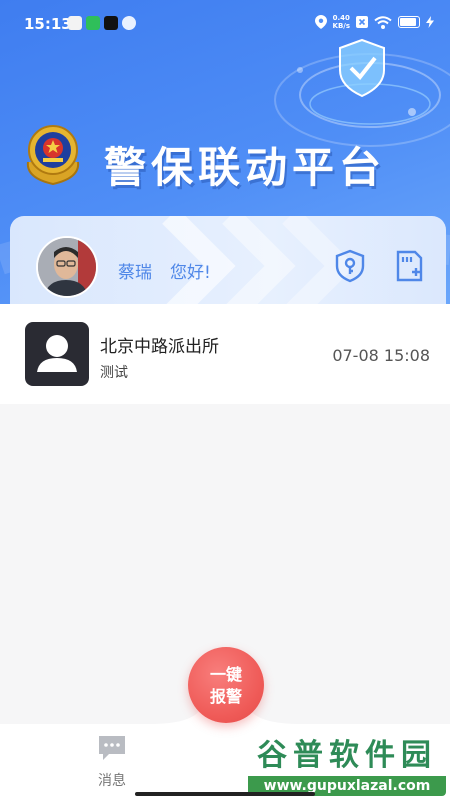 The width and height of the screenshot is (450, 800). I want to click on status-time: 15:13, so click(48, 24).